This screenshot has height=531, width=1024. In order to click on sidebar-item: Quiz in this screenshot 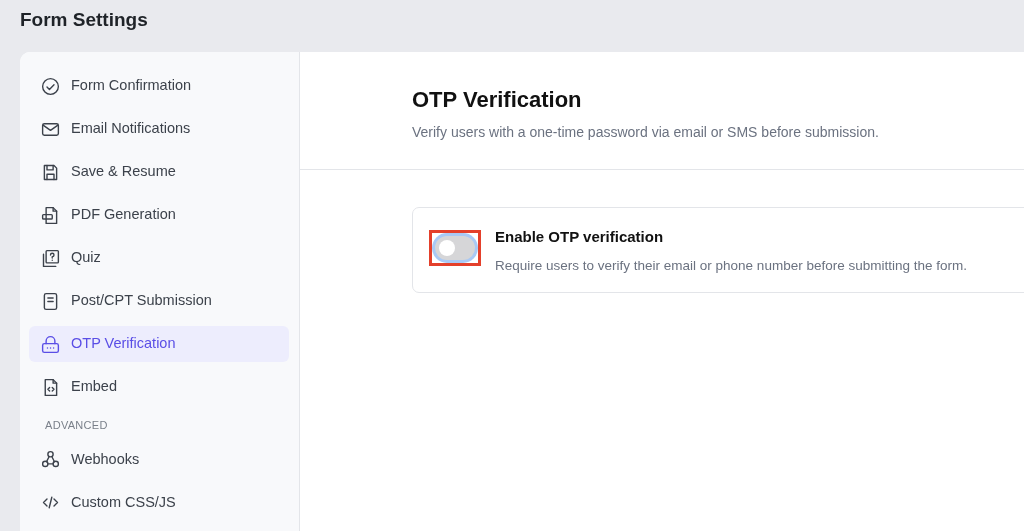, I will do `click(159, 258)`.